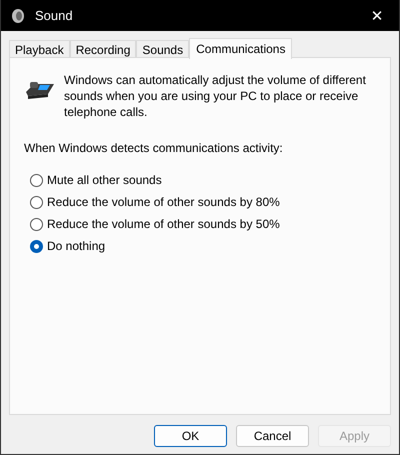 This screenshot has width=400, height=455. I want to click on speaker-icon, so click(18, 16).